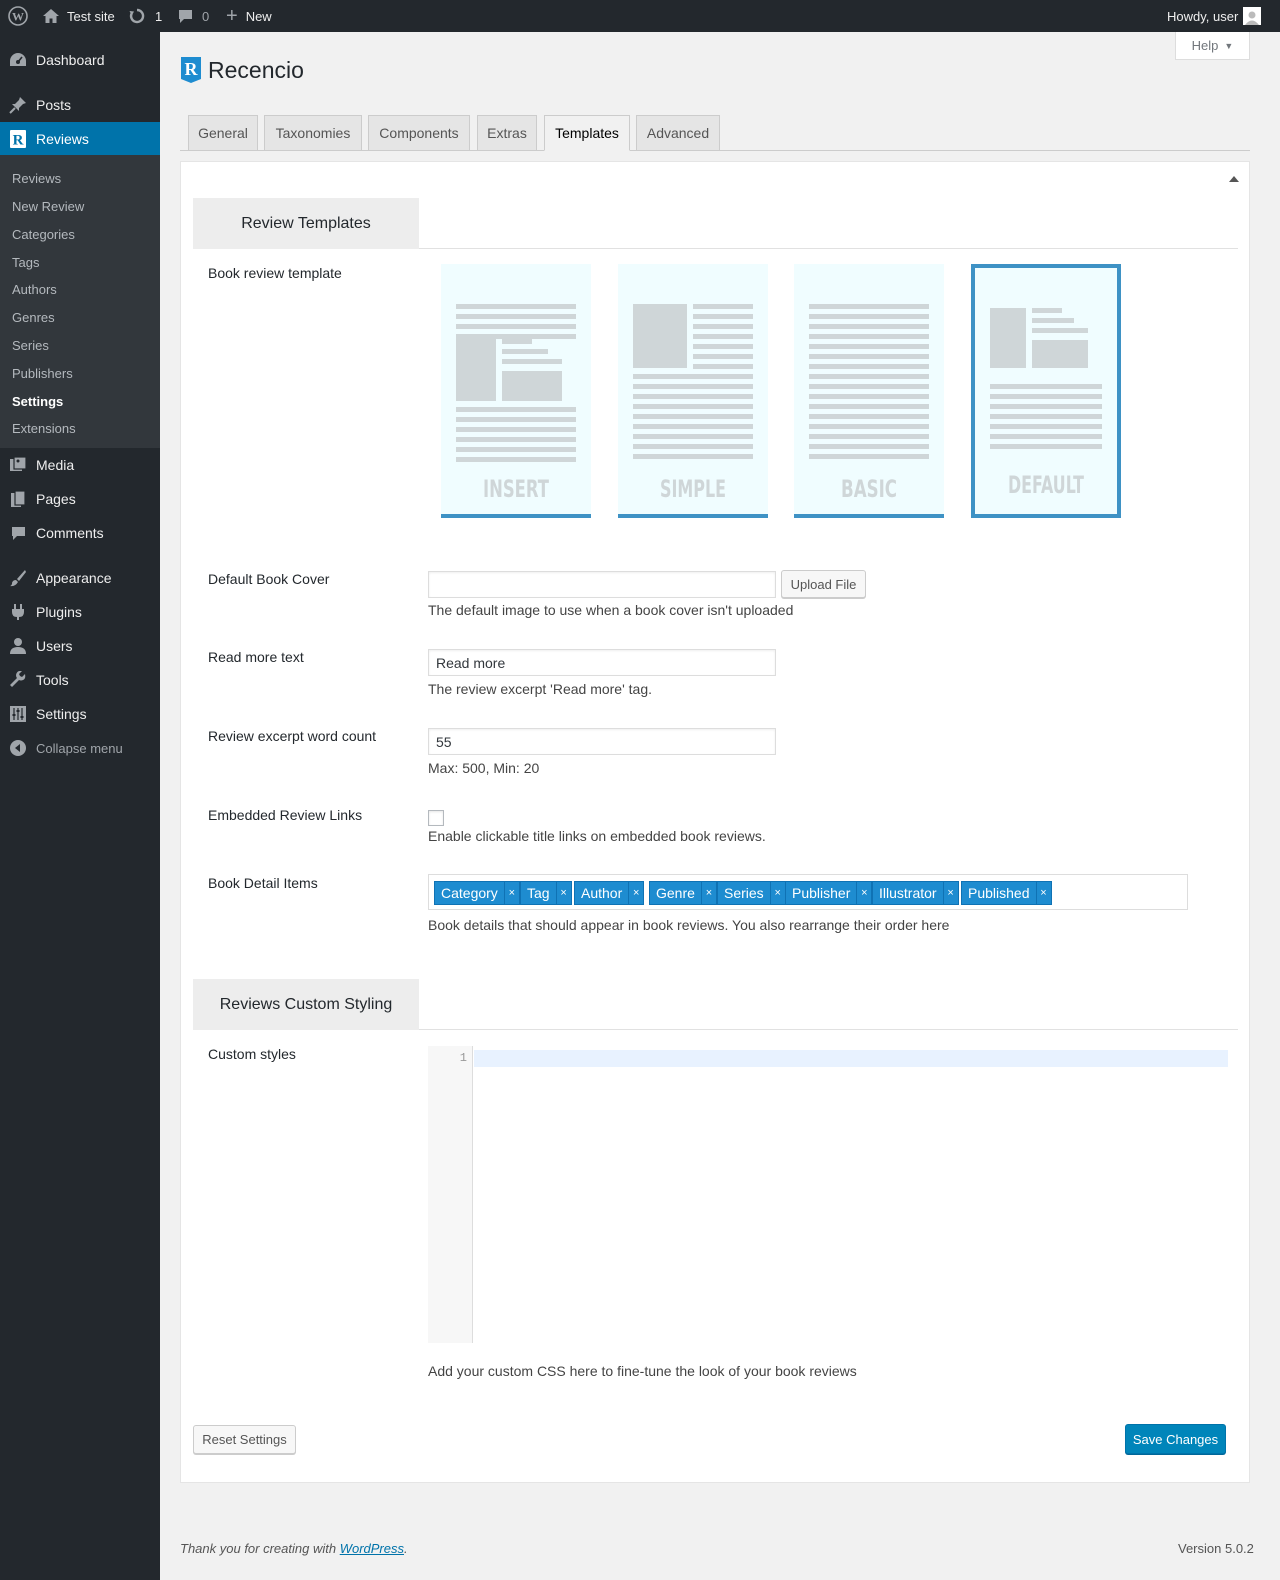  I want to click on updates-icon, so click(137, 16).